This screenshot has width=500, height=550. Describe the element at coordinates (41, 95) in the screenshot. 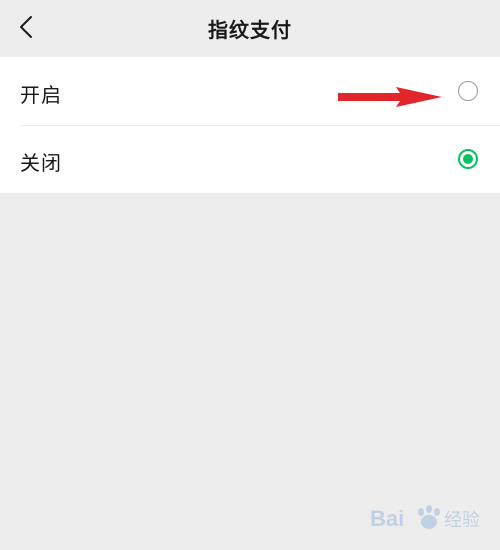

I see `option-enable-label: 开启` at that location.